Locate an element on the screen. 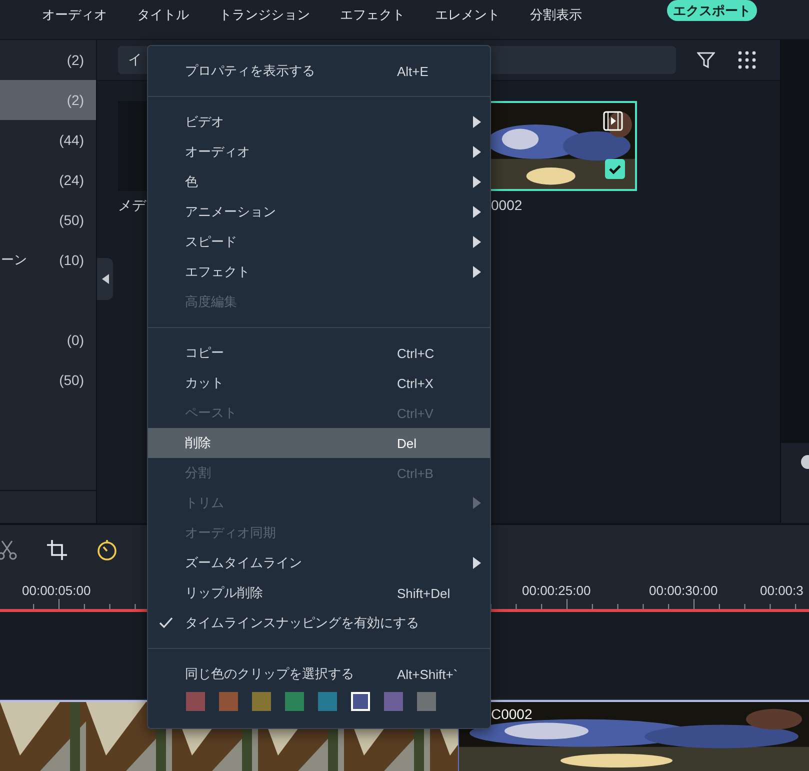 The width and height of the screenshot is (809, 771). menu-item: 同じ色のクリップを選択する Alt+Shift+` is located at coordinates (319, 674).